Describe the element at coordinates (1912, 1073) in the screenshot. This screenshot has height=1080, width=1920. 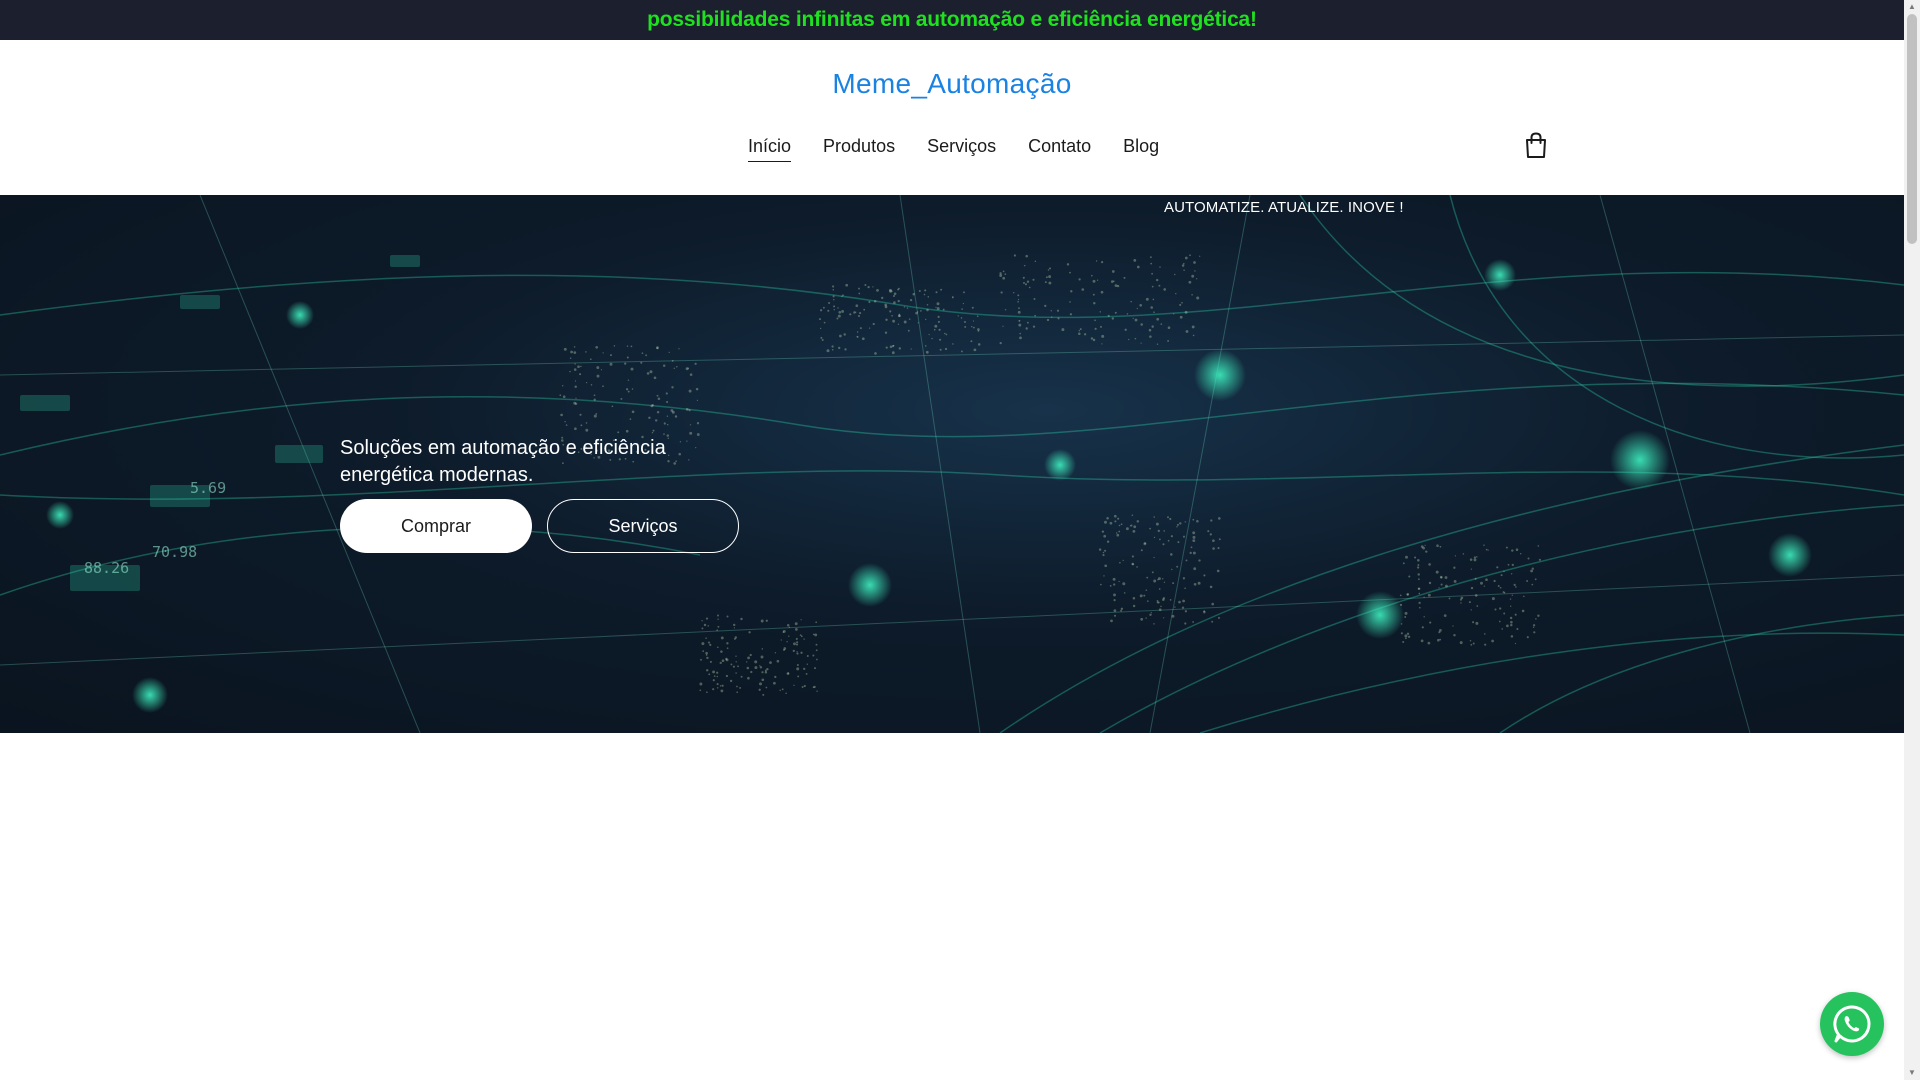
I see `scroll-down-icon: ▼` at that location.